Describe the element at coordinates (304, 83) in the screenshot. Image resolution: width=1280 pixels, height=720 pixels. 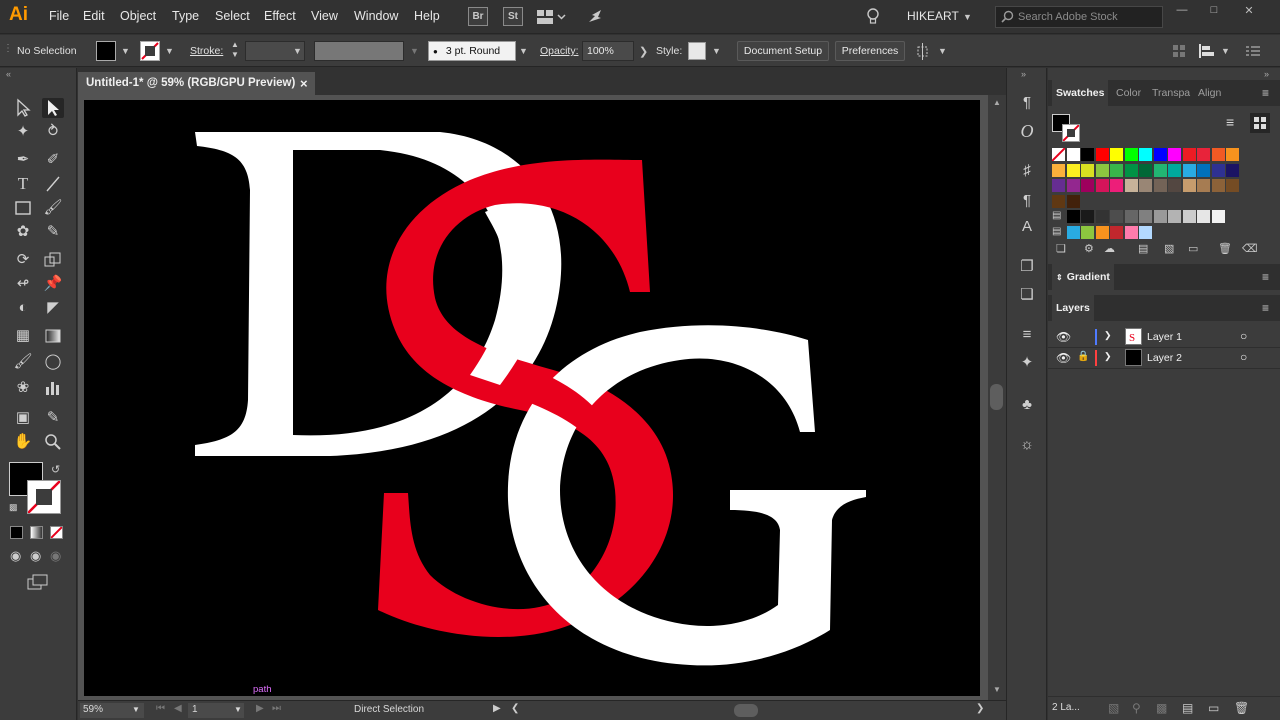
I see `close-tab-icon: ×` at that location.